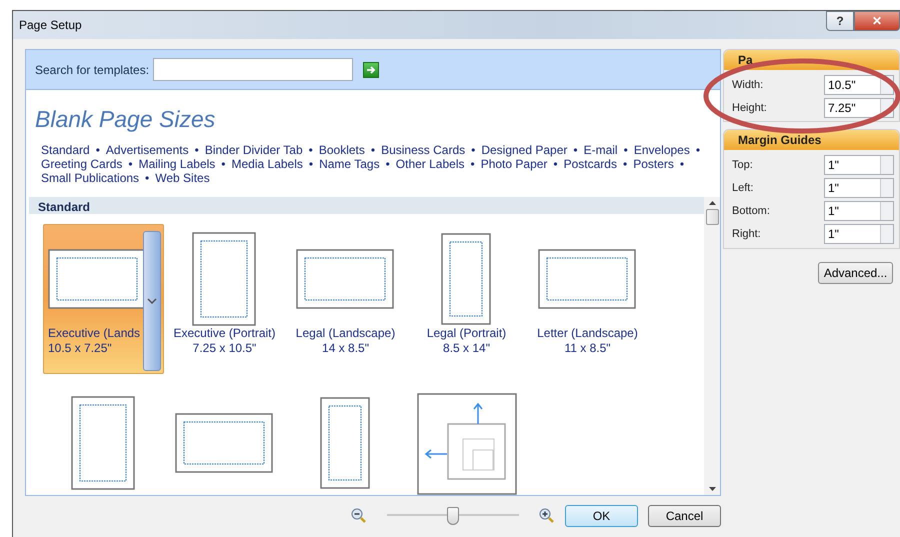 The image size is (900, 537). I want to click on category-link: Designed Paper, so click(524, 150).